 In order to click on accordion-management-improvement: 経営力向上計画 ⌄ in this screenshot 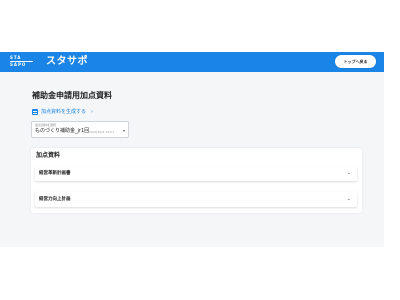, I will do `click(196, 199)`.